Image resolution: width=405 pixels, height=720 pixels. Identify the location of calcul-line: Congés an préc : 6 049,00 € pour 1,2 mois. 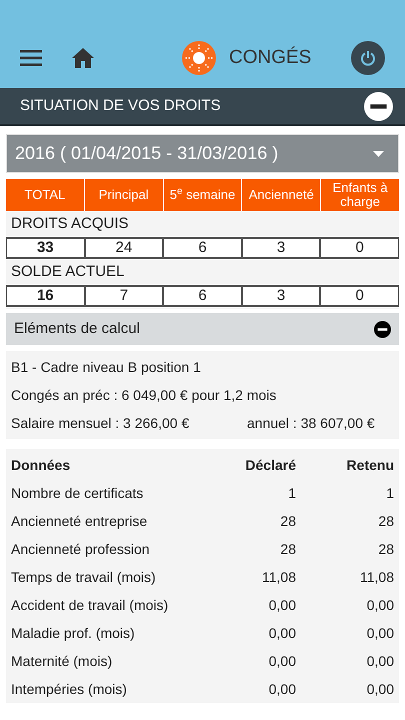
(144, 395).